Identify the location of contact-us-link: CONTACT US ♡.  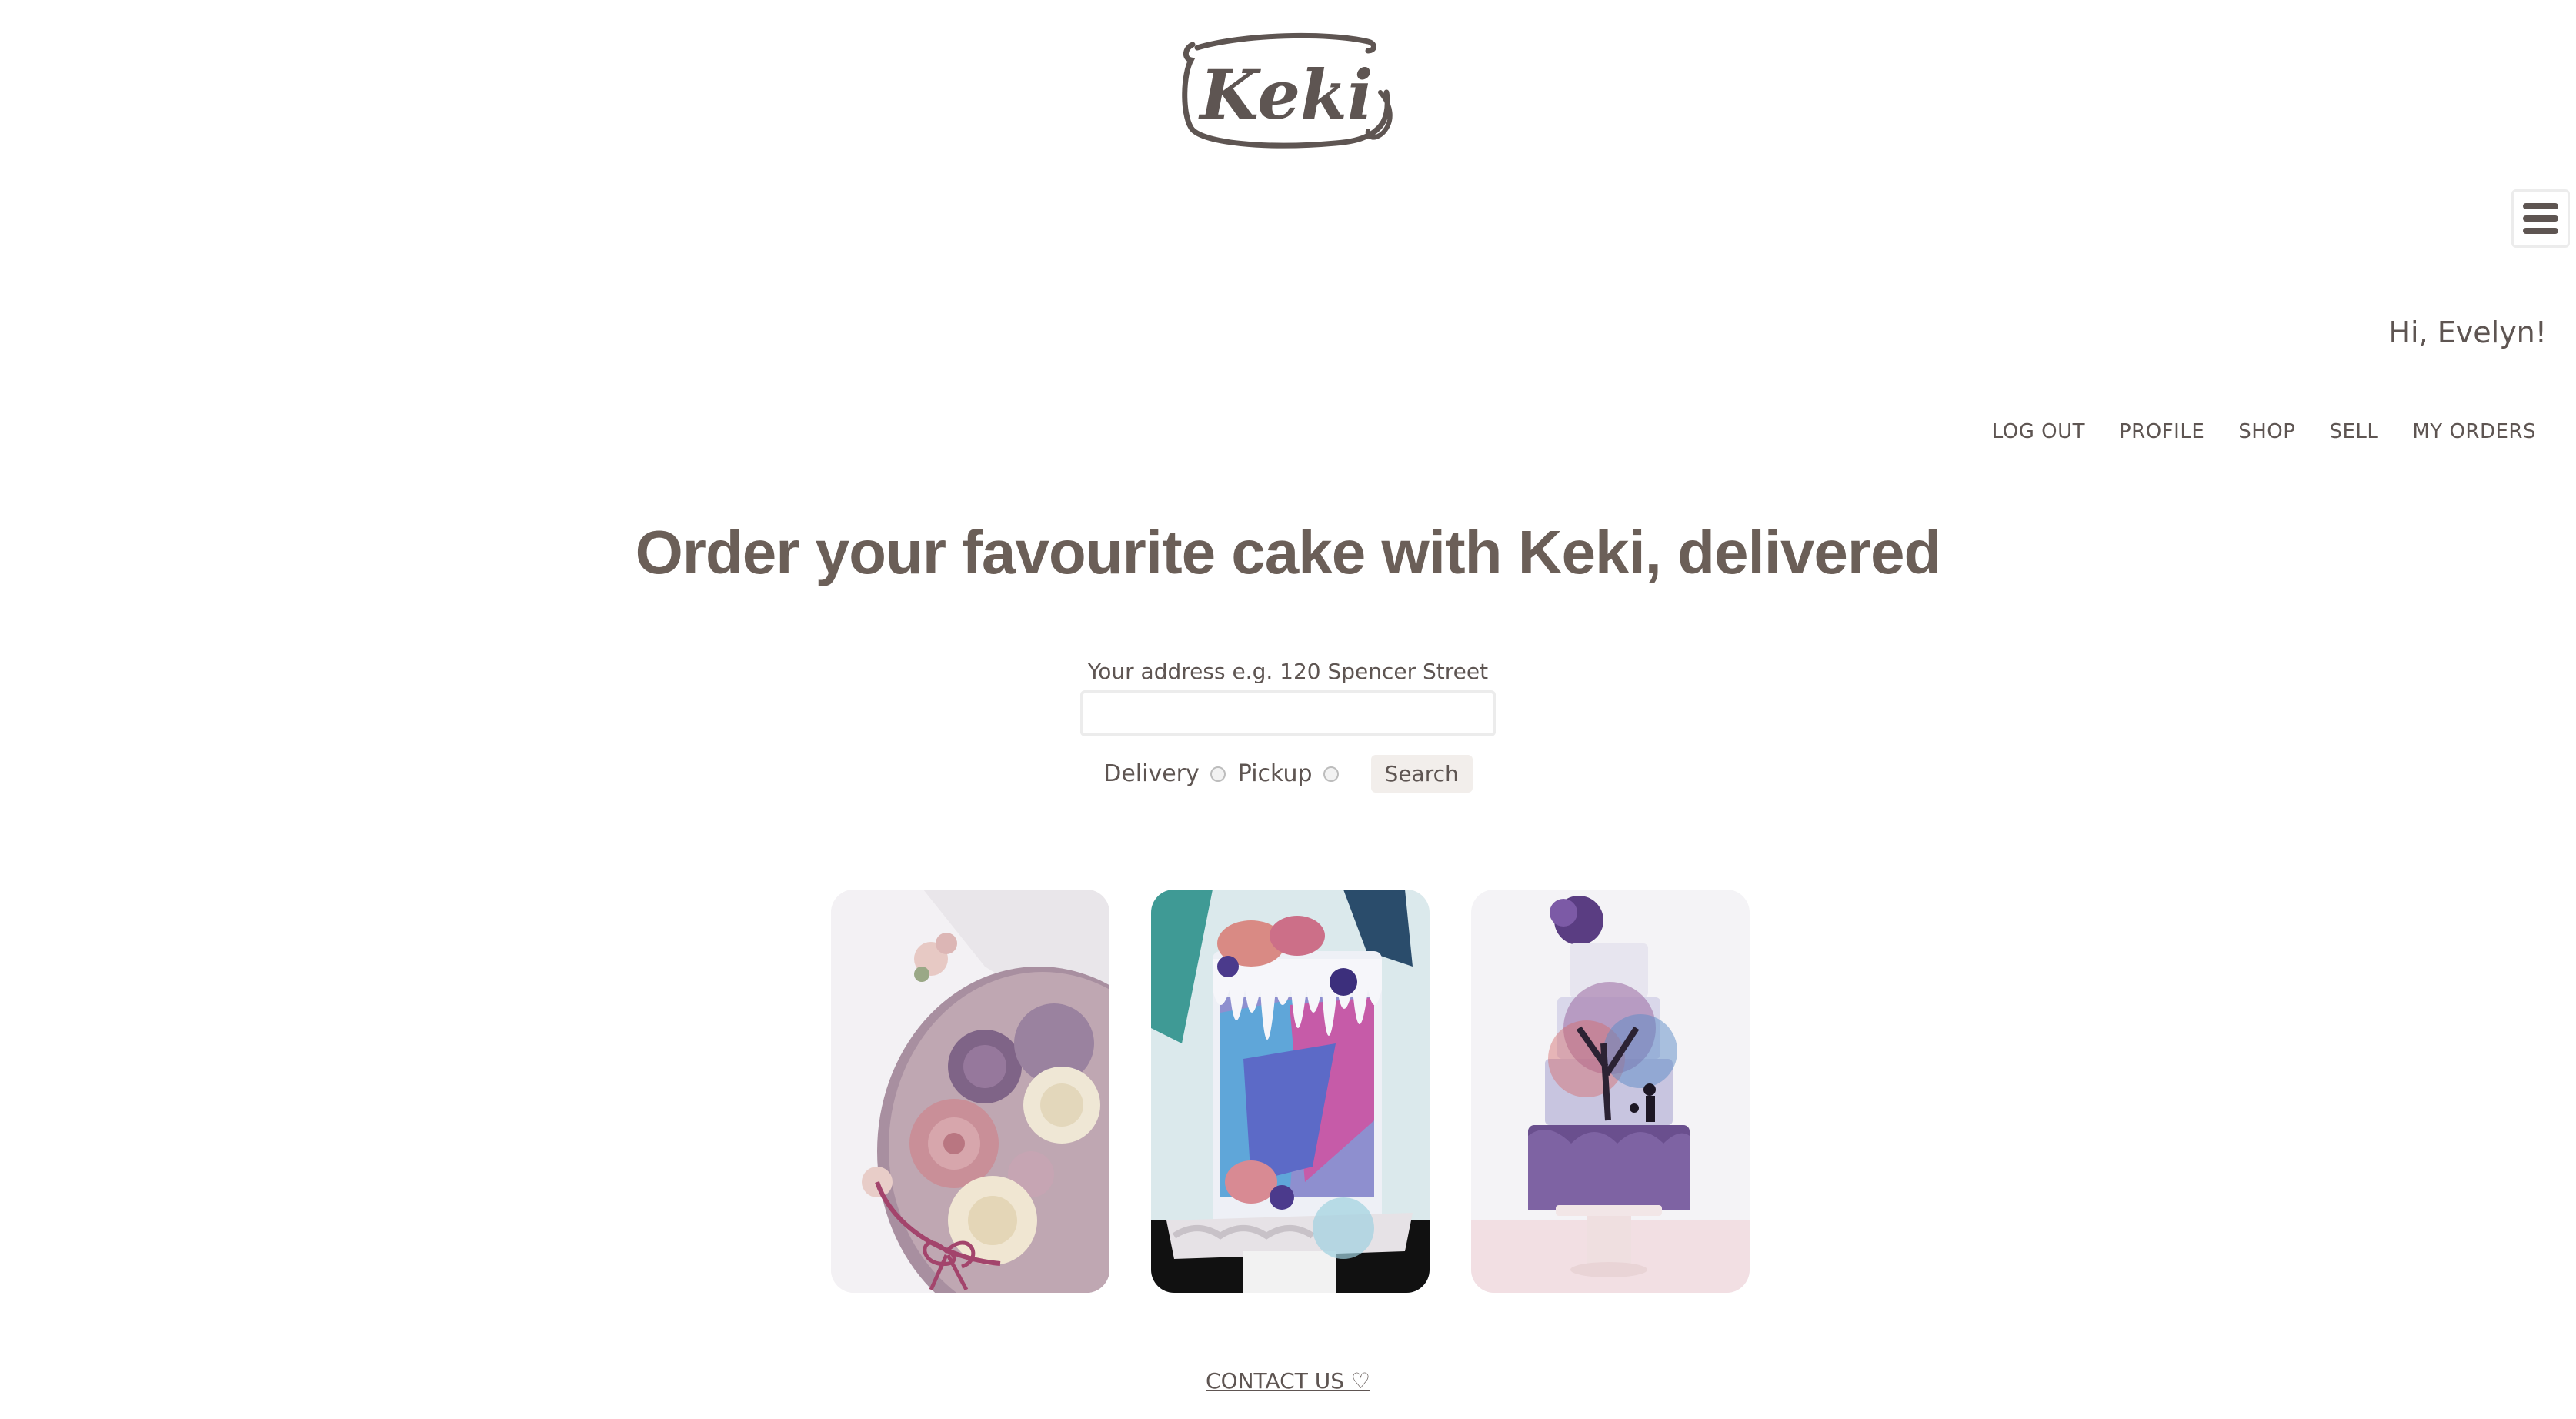
(1288, 1381).